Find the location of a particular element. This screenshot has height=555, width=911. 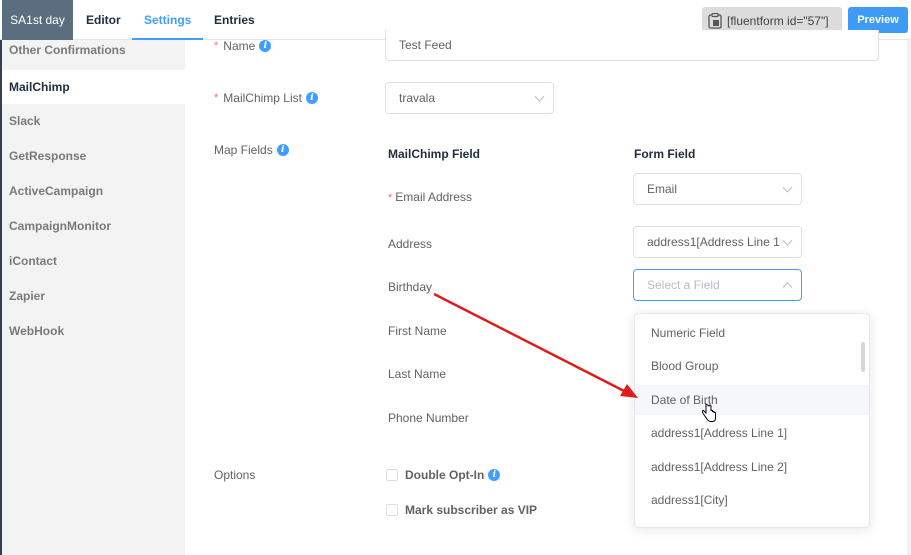

clipboard-icon is located at coordinates (715, 20).